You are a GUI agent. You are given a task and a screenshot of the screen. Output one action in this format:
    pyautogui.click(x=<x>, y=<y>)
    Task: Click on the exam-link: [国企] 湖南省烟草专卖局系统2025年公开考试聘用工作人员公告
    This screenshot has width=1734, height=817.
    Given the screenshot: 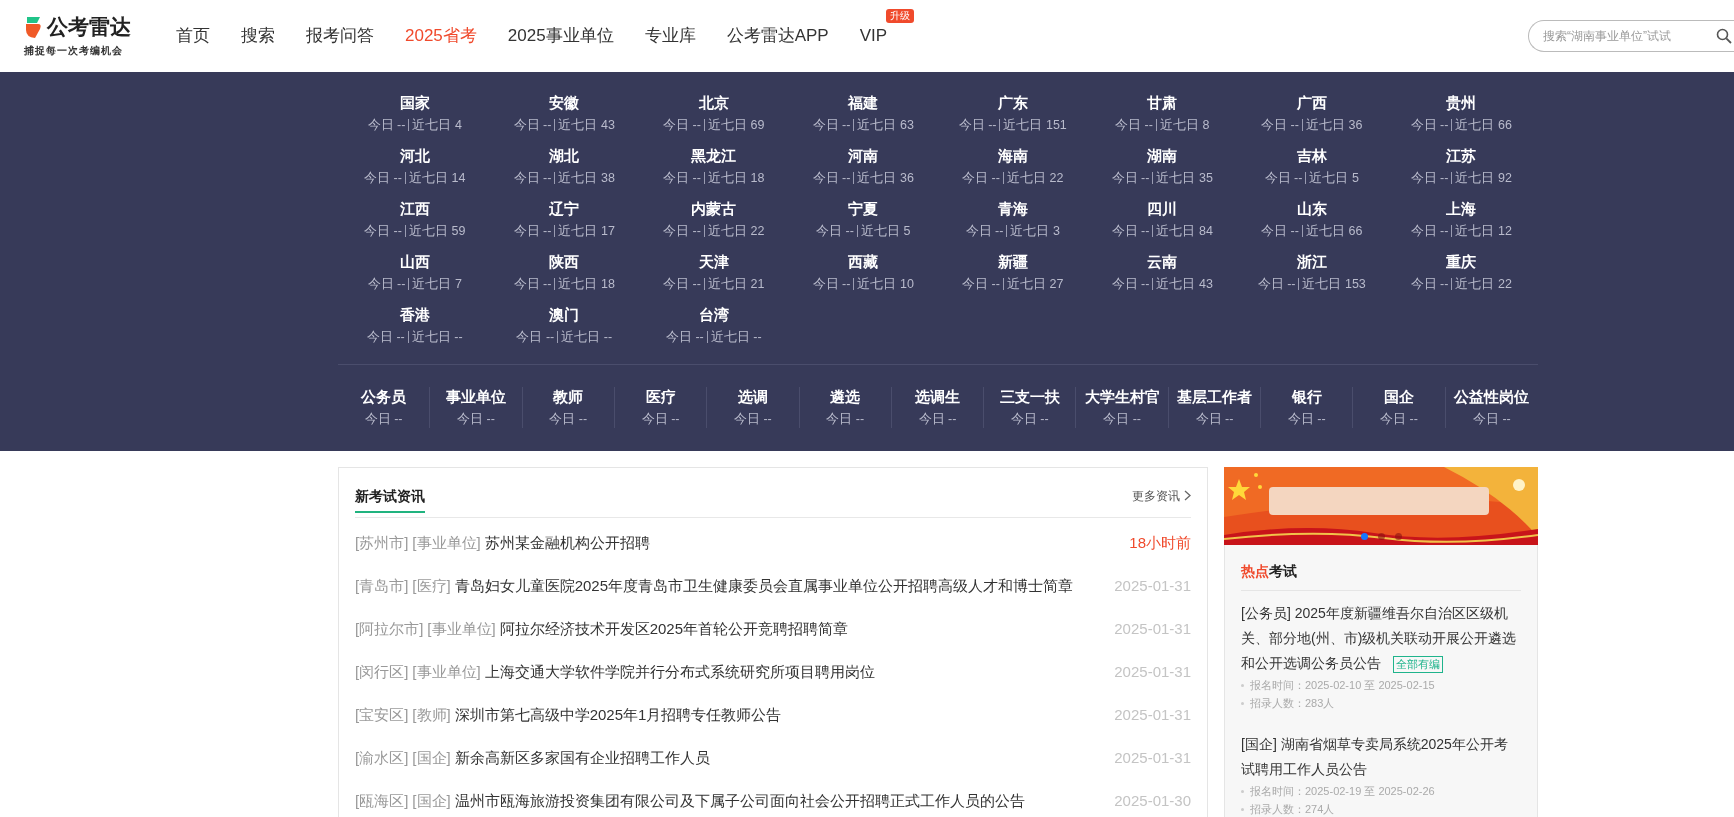 What is the action you would take?
    pyautogui.click(x=1381, y=757)
    